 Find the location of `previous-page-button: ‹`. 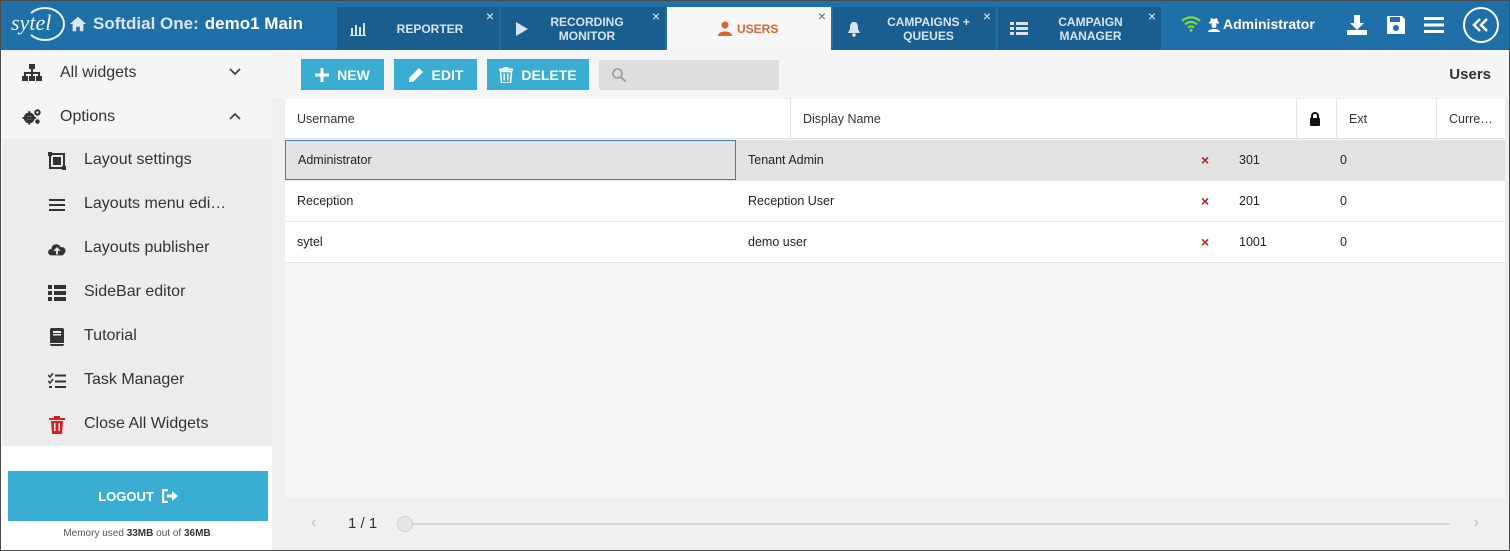

previous-page-button: ‹ is located at coordinates (313, 523).